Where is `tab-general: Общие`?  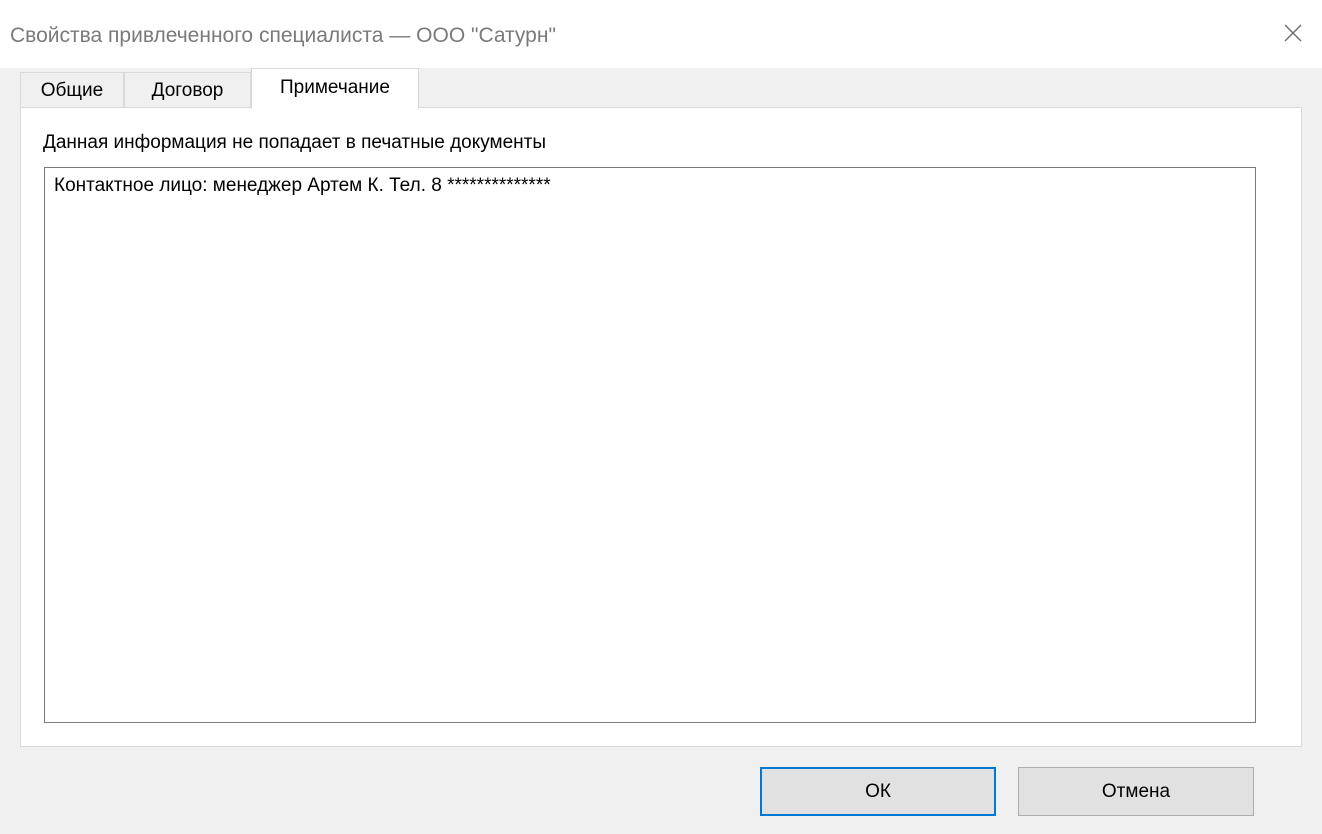
tab-general: Общие is located at coordinates (72, 90).